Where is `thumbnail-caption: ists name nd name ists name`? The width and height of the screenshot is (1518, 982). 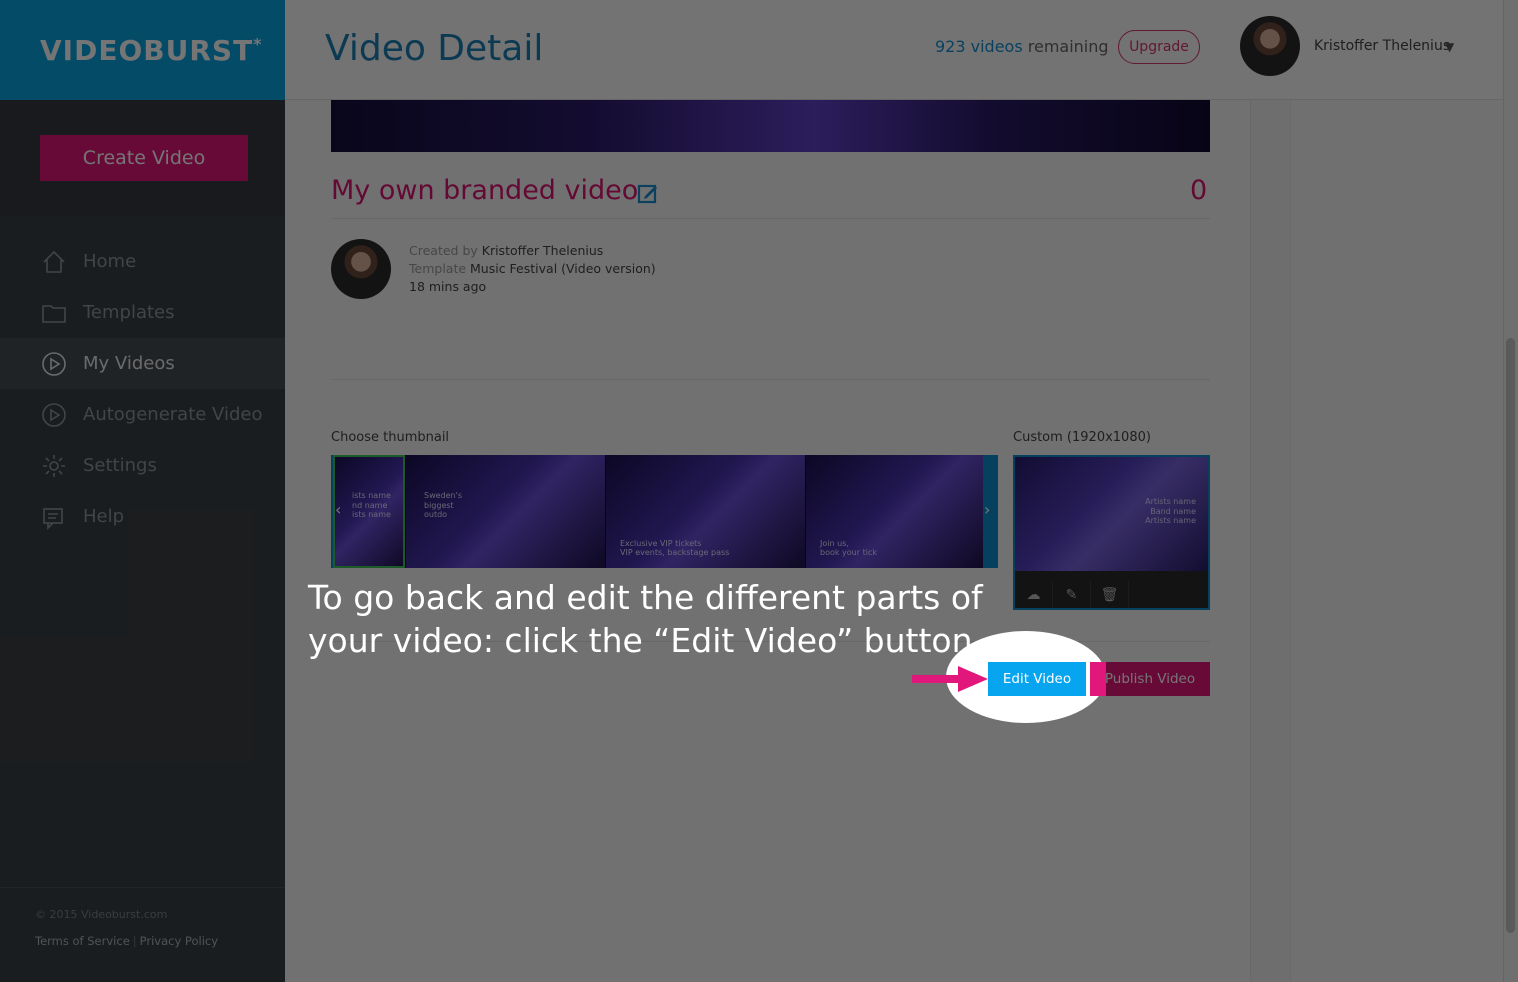
thumbnail-caption: ists name nd name ists name is located at coordinates (371, 505).